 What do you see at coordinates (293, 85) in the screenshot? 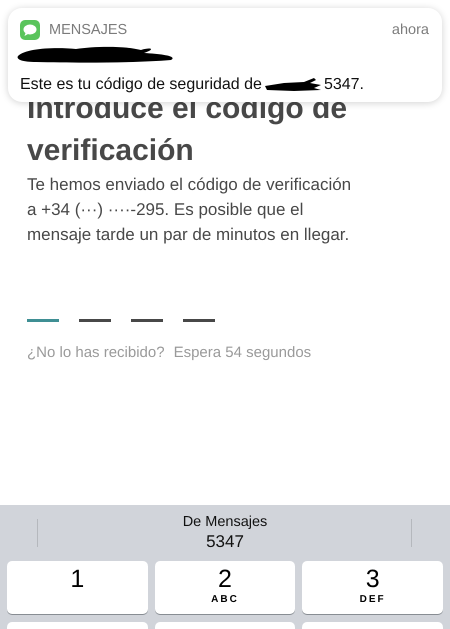
I see `redaction-mark` at bounding box center [293, 85].